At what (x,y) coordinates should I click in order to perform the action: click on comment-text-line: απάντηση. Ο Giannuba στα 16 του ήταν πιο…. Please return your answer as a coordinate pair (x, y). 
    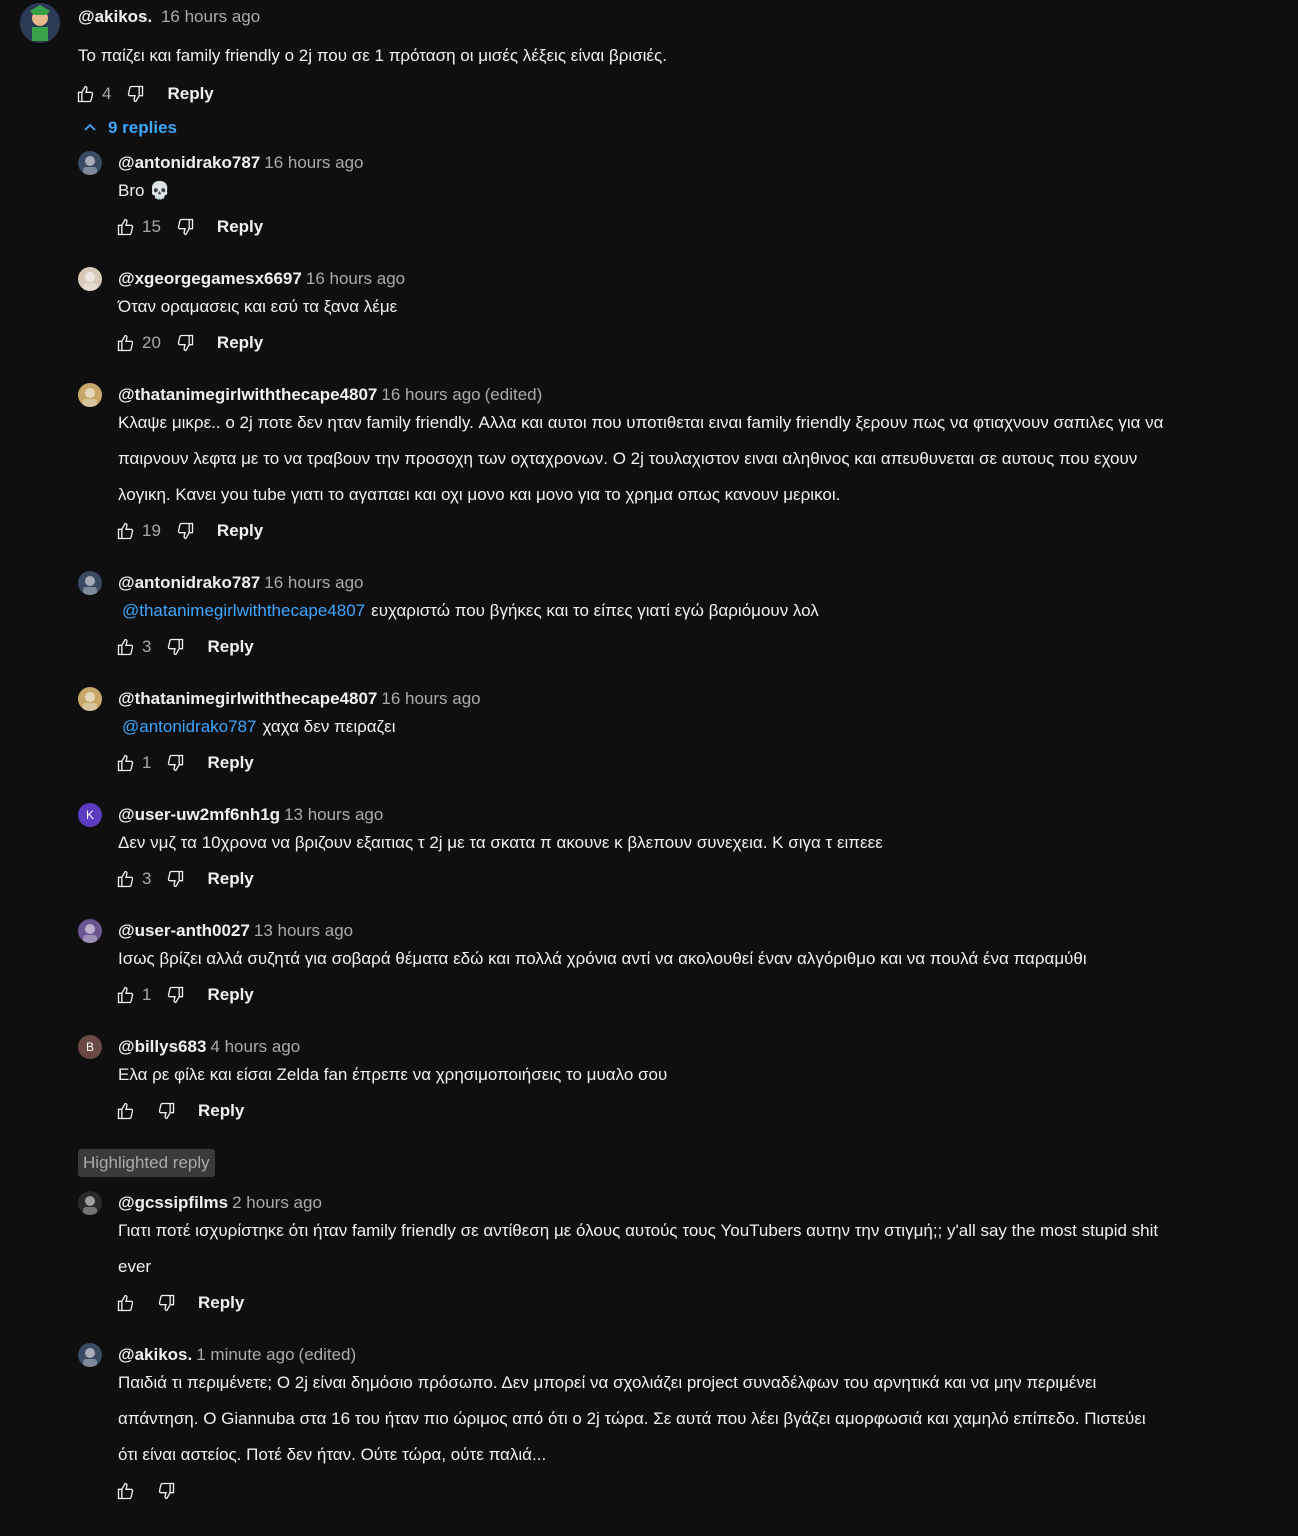
    Looking at the image, I should click on (632, 1418).